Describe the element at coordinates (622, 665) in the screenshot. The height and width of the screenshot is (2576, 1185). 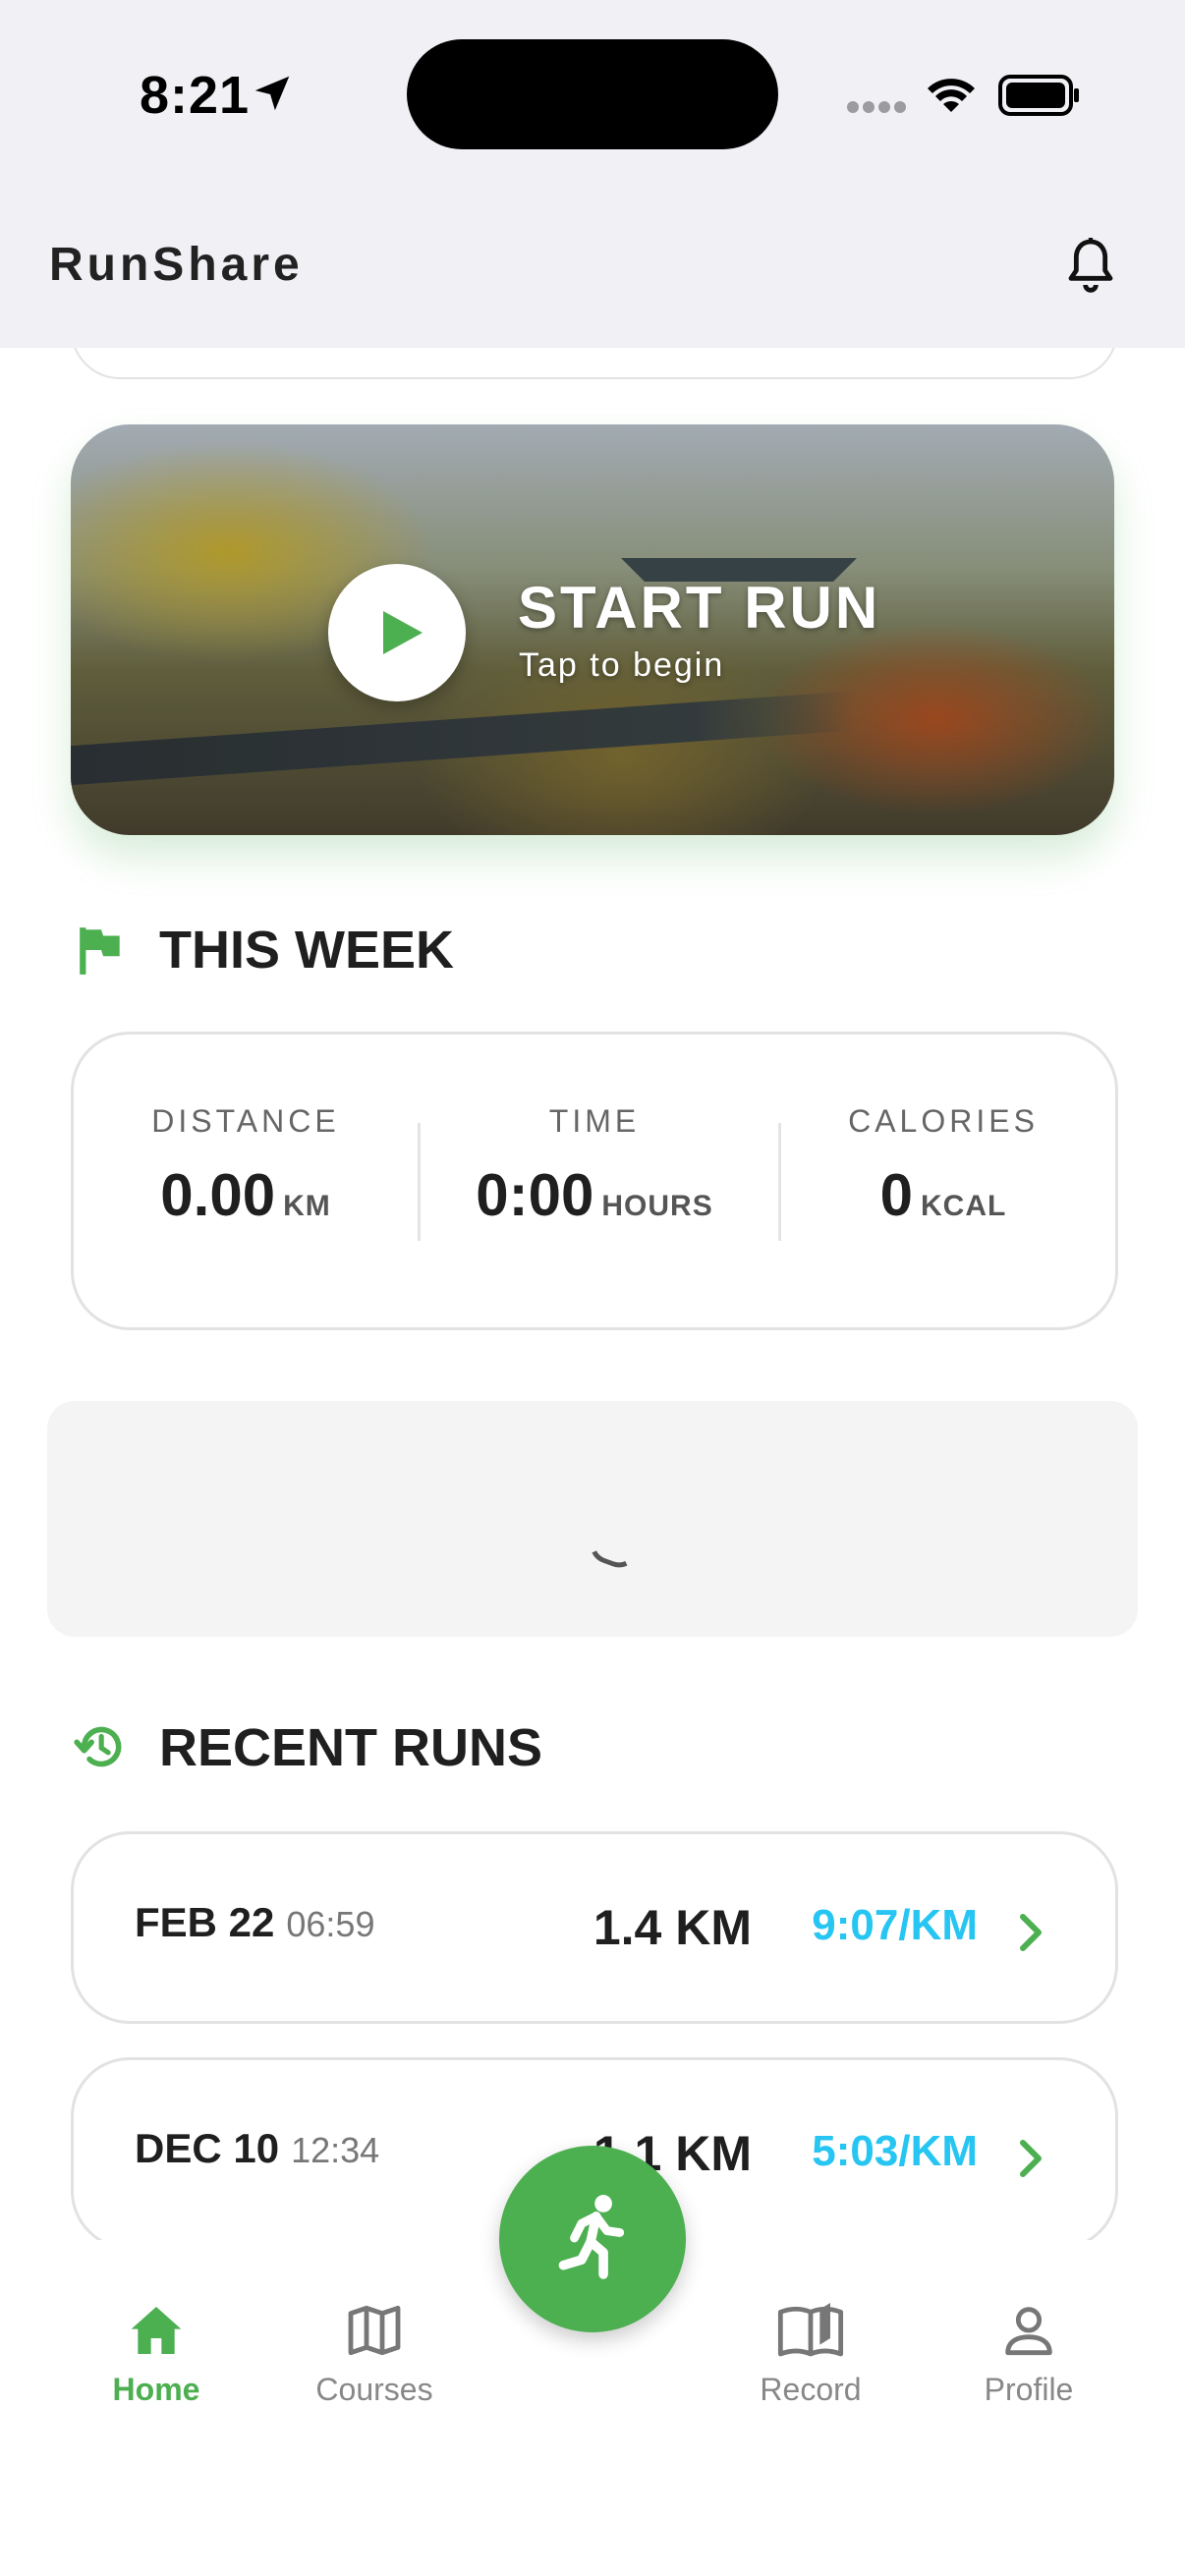
I see `start-run-subtitle: Tap to begin` at that location.